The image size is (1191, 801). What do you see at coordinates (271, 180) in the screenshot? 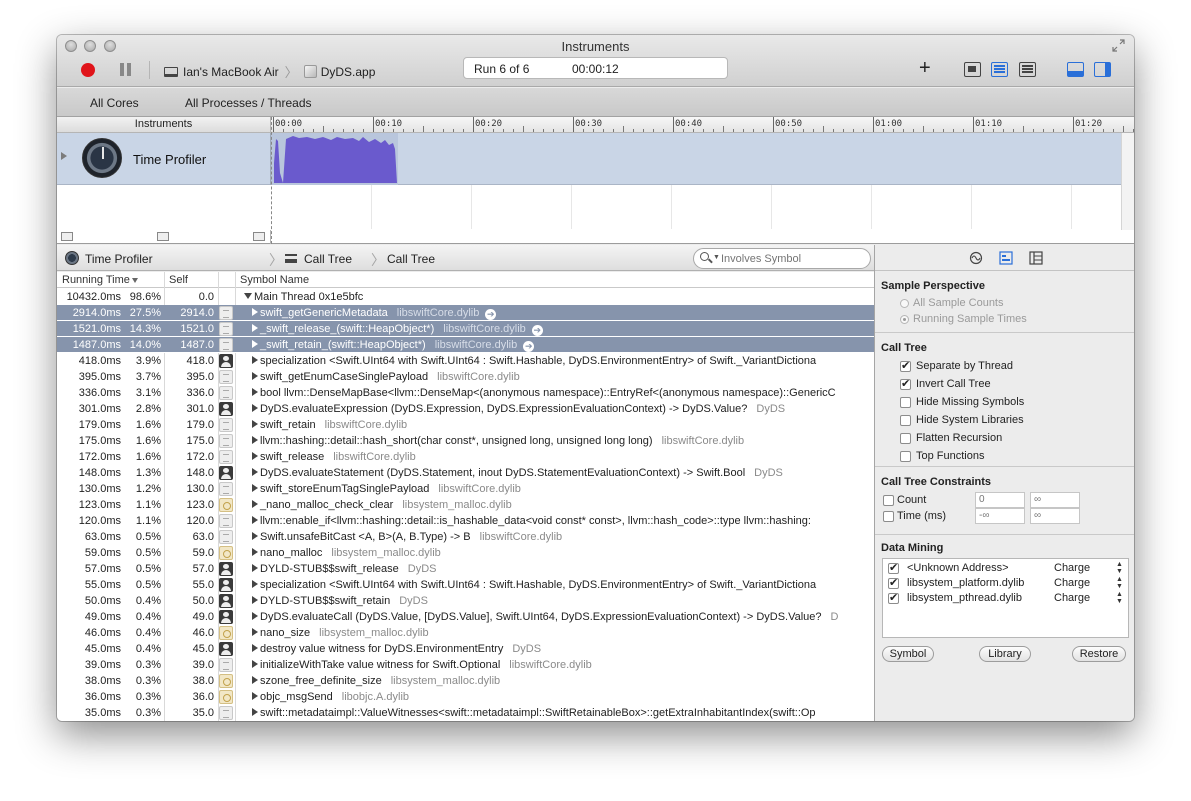
I see `playhead-line` at bounding box center [271, 180].